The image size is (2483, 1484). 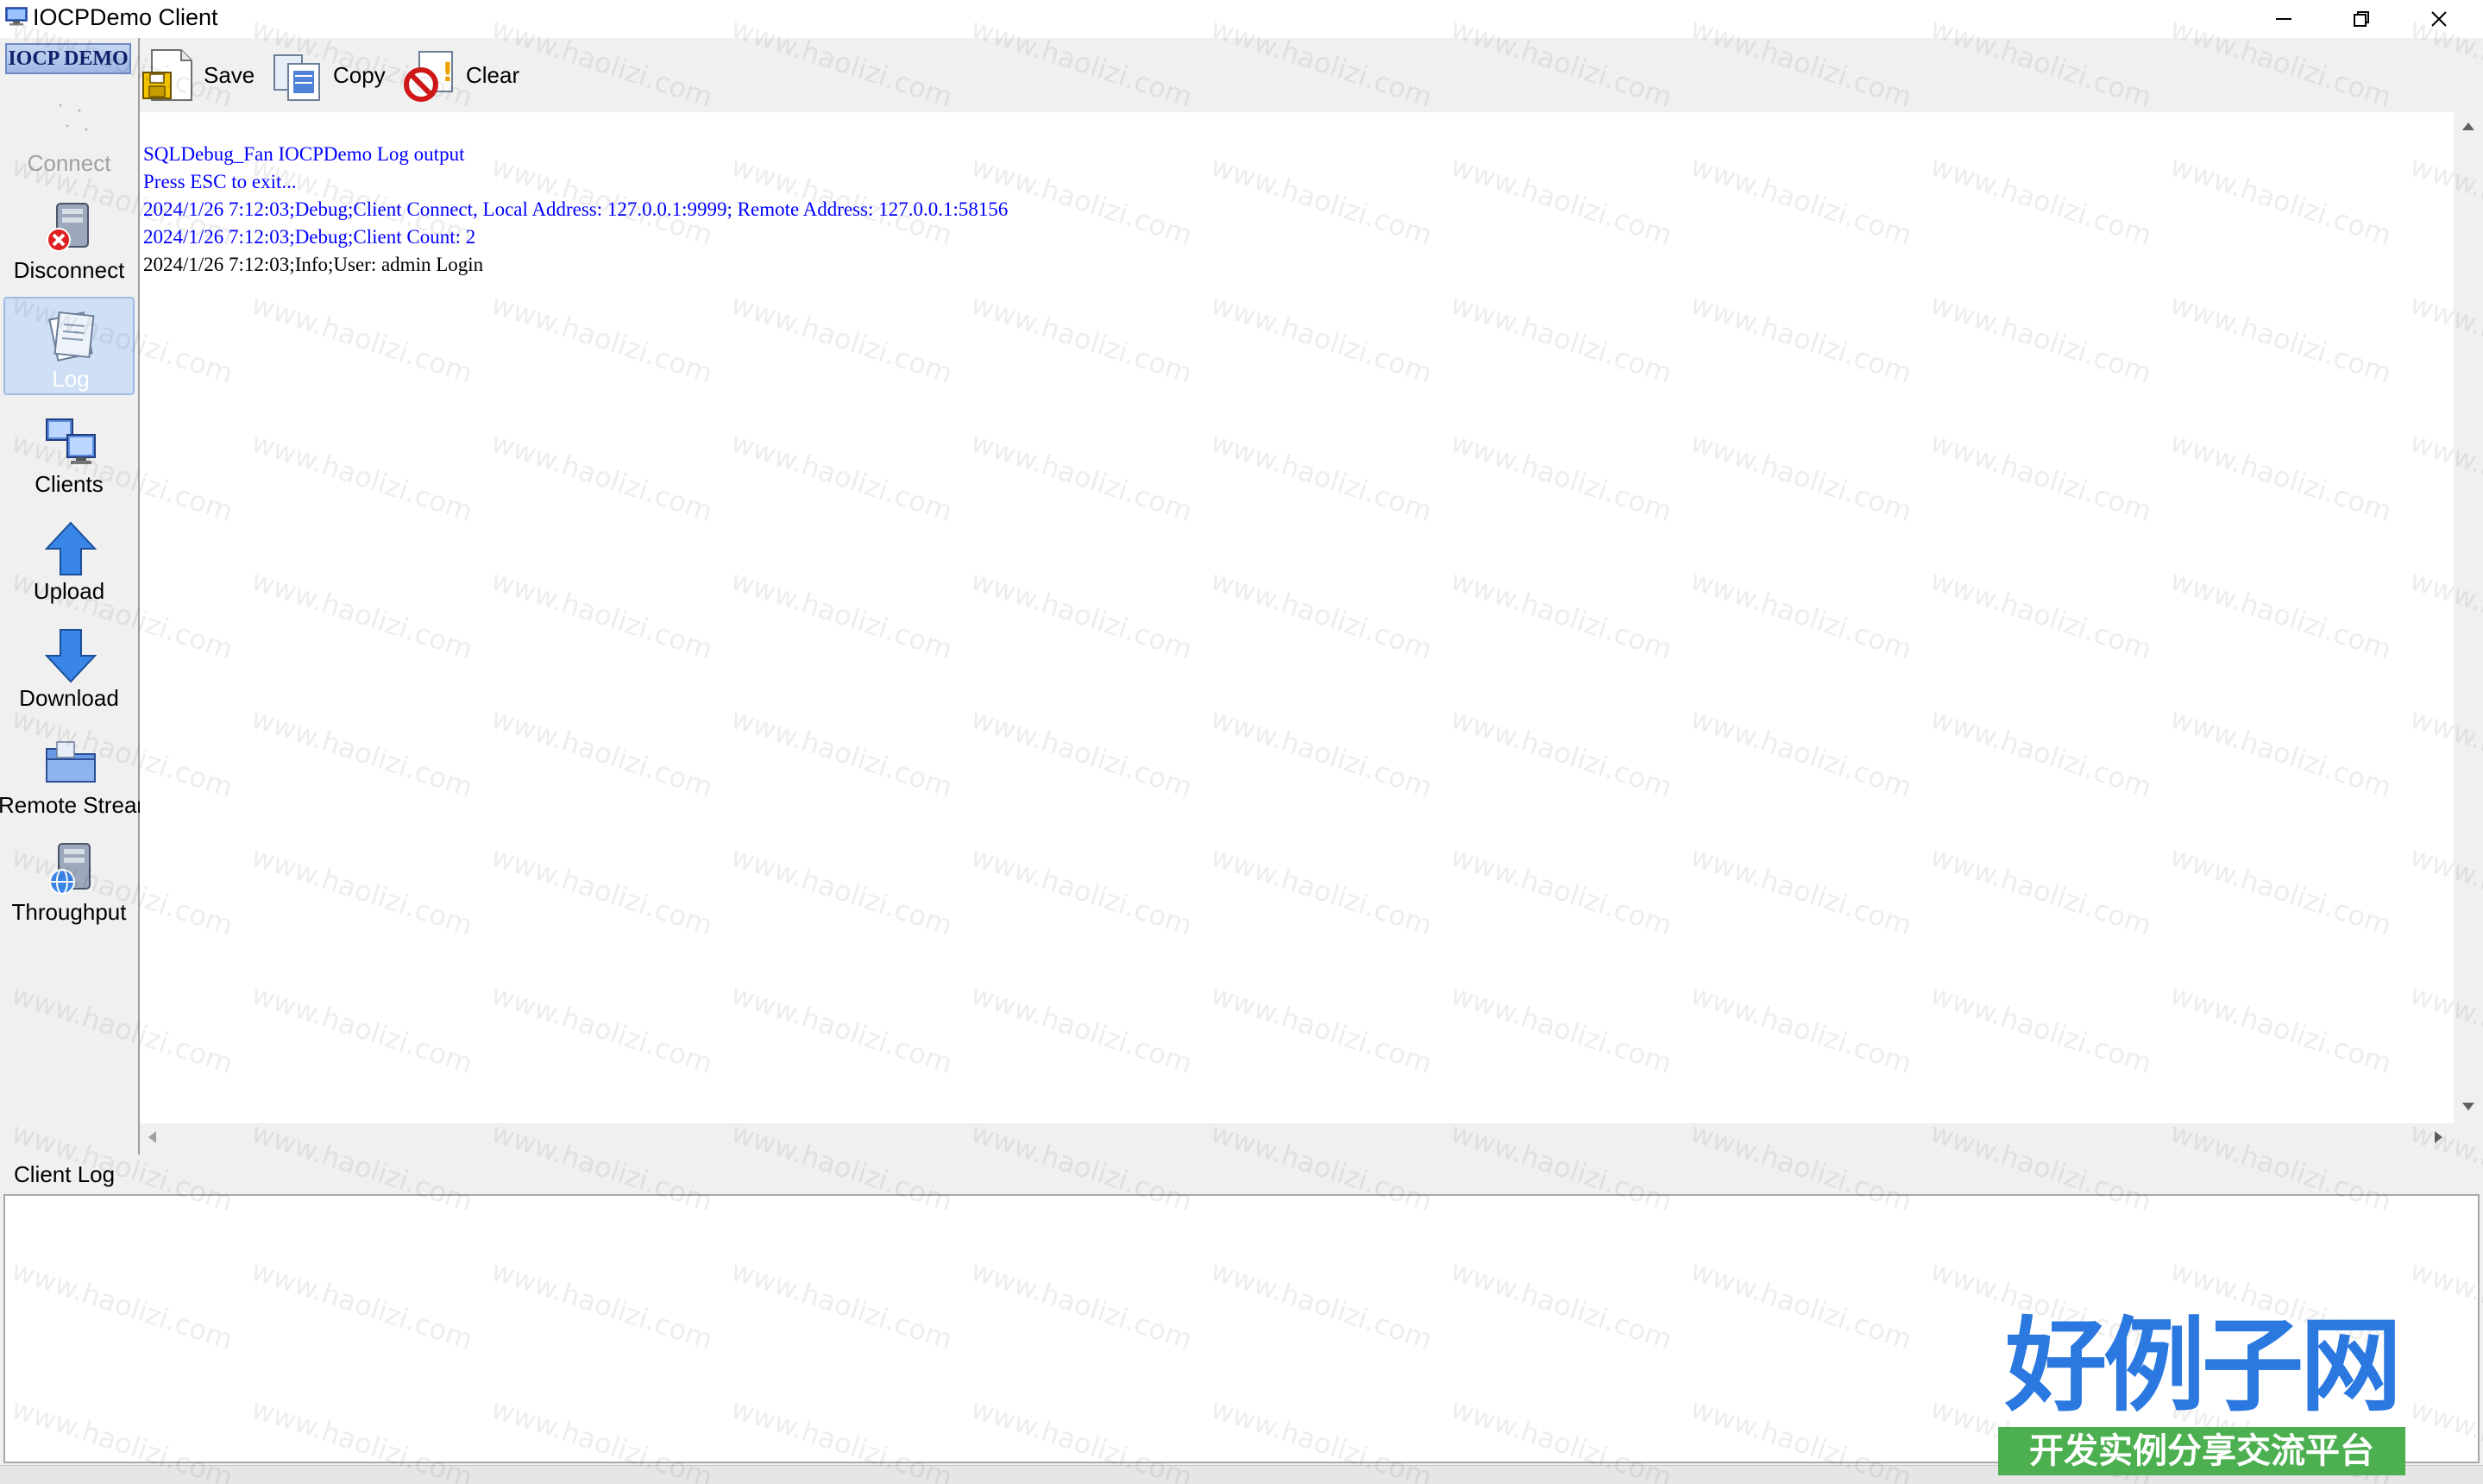 I want to click on minimize-icon, so click(x=2283, y=19).